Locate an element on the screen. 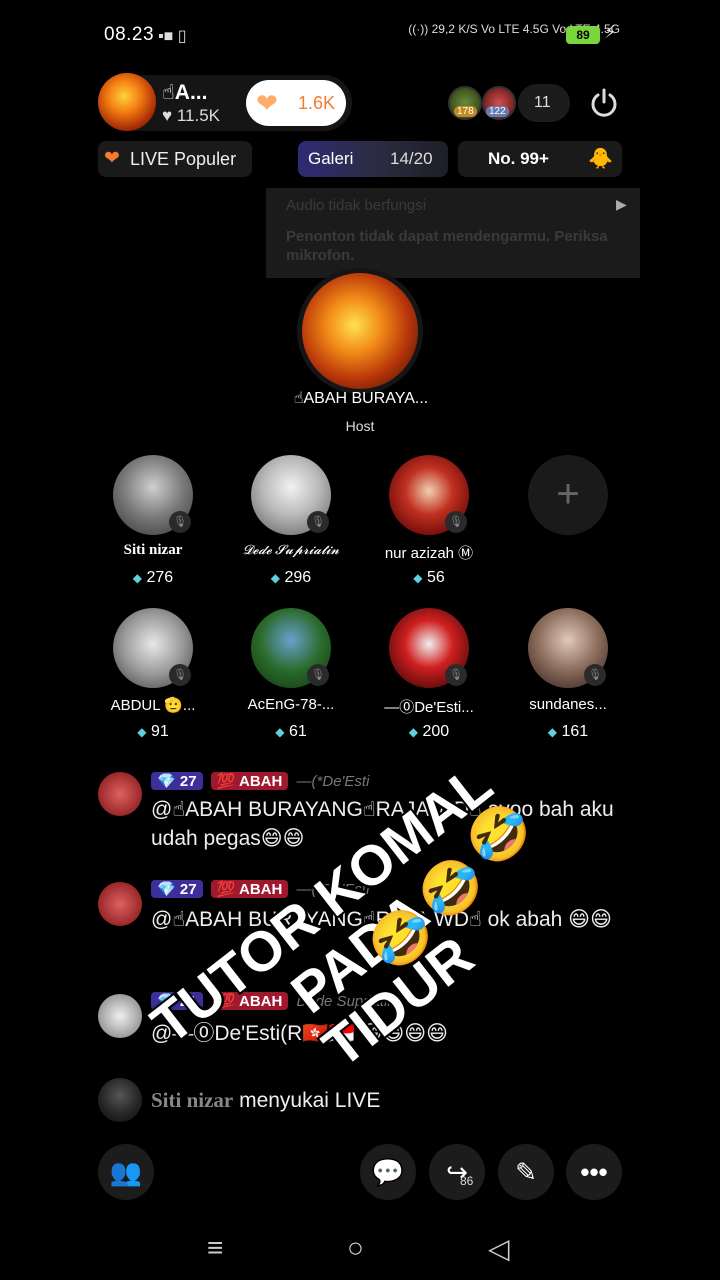  host-avatar is located at coordinates (127, 102).